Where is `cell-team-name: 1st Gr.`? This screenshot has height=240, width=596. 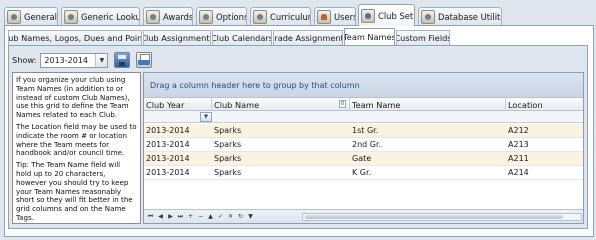 cell-team-name: 1st Gr. is located at coordinates (364, 130).